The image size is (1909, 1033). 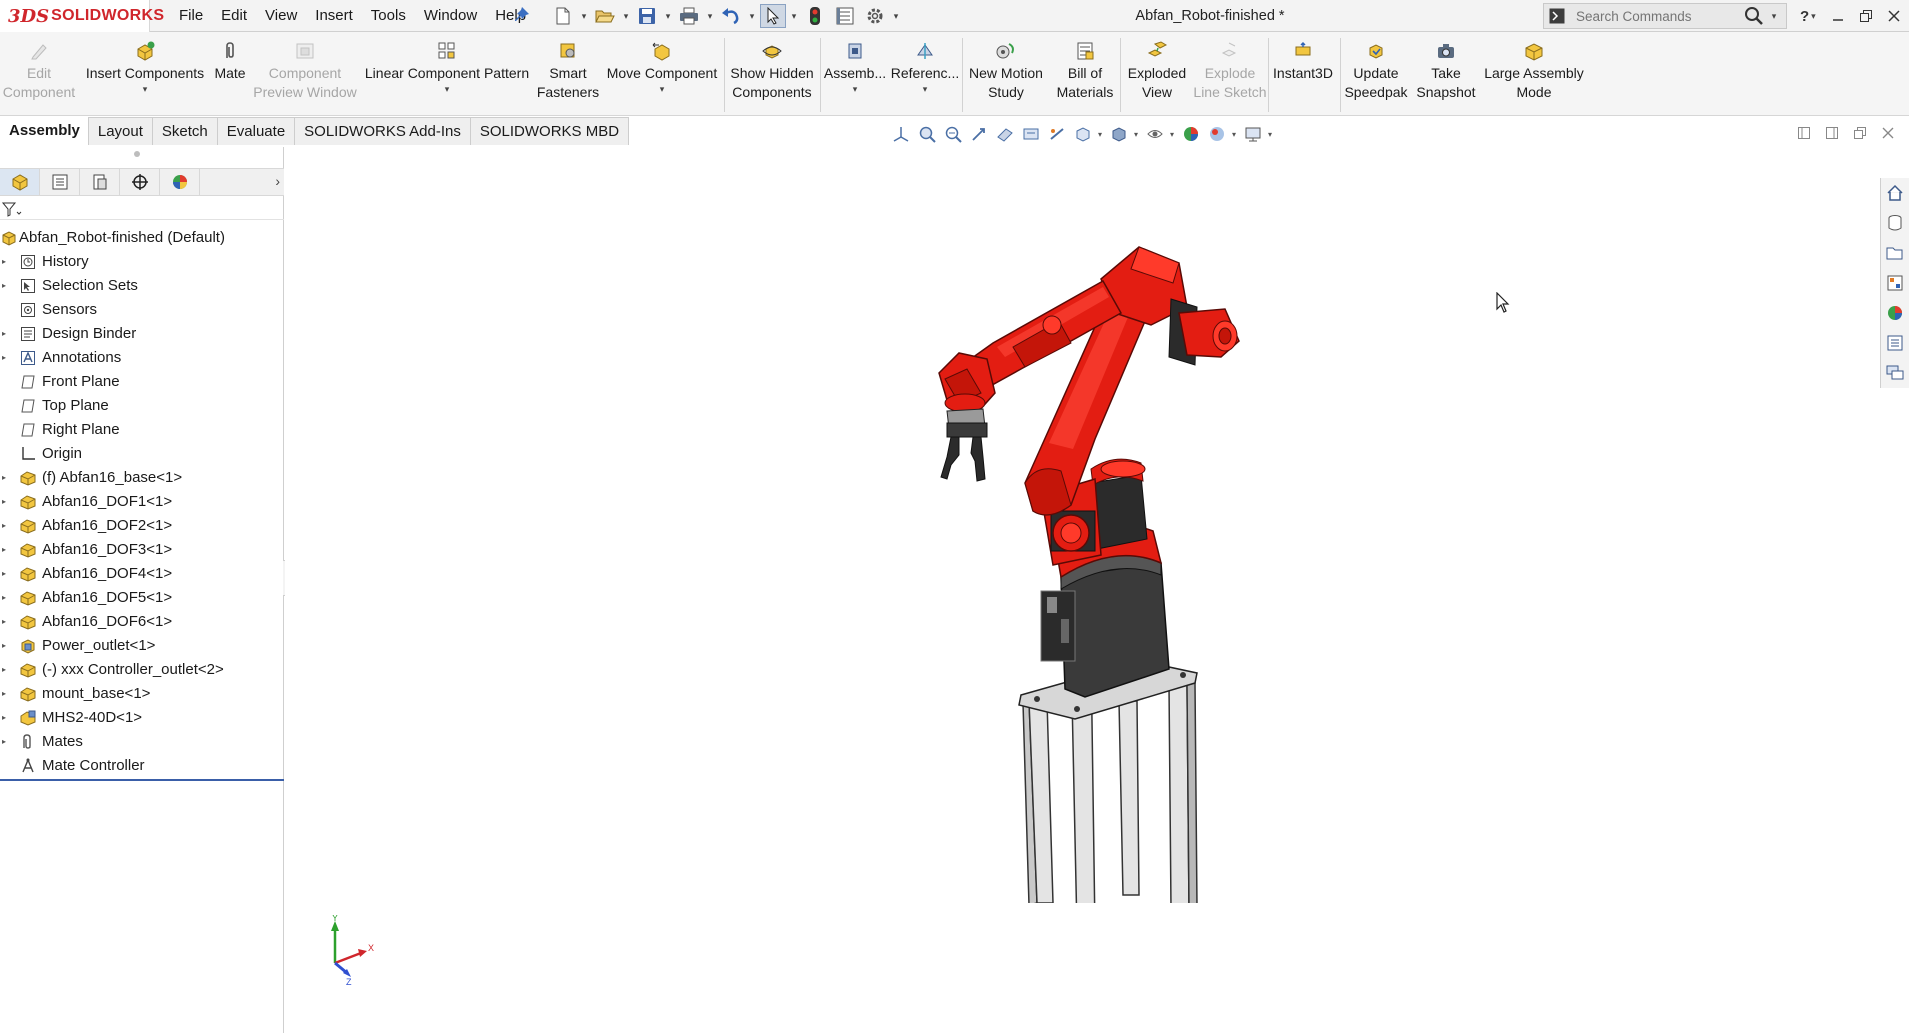 What do you see at coordinates (142, 780) in the screenshot?
I see `tree-rollback-bar` at bounding box center [142, 780].